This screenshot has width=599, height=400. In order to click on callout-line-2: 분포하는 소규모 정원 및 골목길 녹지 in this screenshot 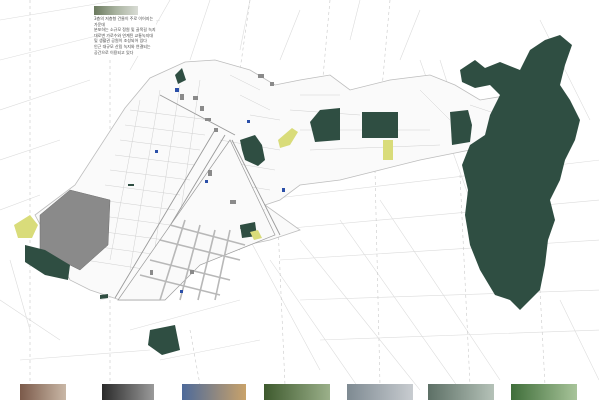, I will do `click(125, 30)`.